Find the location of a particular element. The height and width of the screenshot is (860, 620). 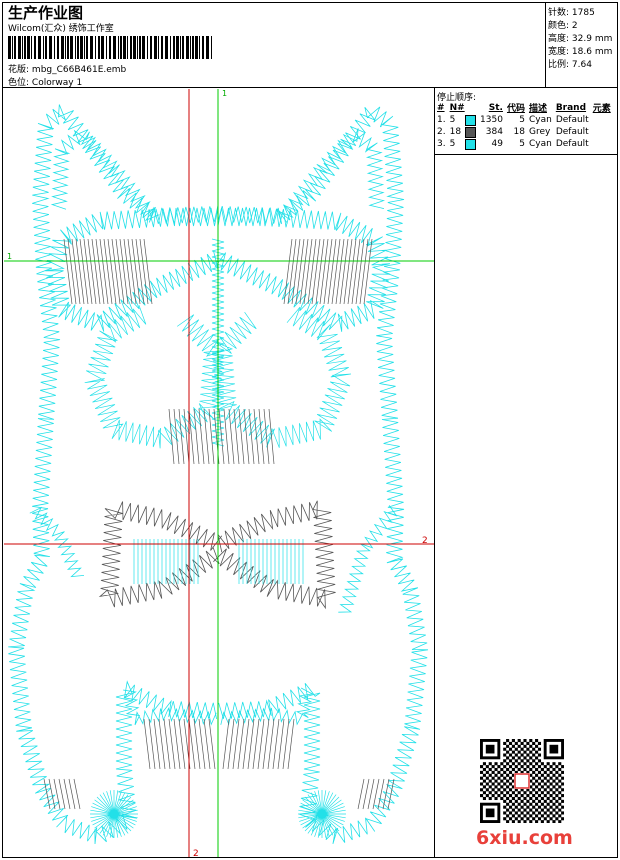

col-needle: N# is located at coordinates (457, 107).